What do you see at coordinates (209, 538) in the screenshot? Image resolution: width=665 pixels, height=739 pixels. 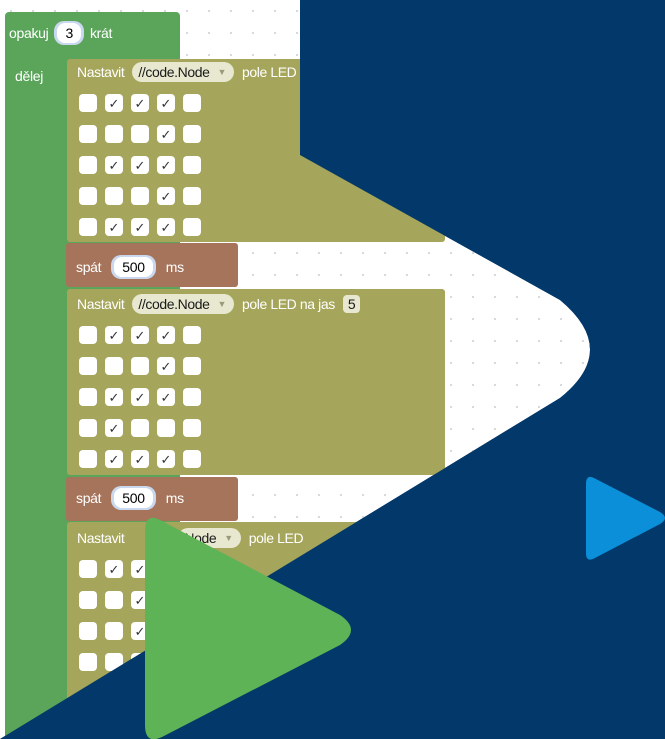 I see `device-dropdown: Node ▼` at bounding box center [209, 538].